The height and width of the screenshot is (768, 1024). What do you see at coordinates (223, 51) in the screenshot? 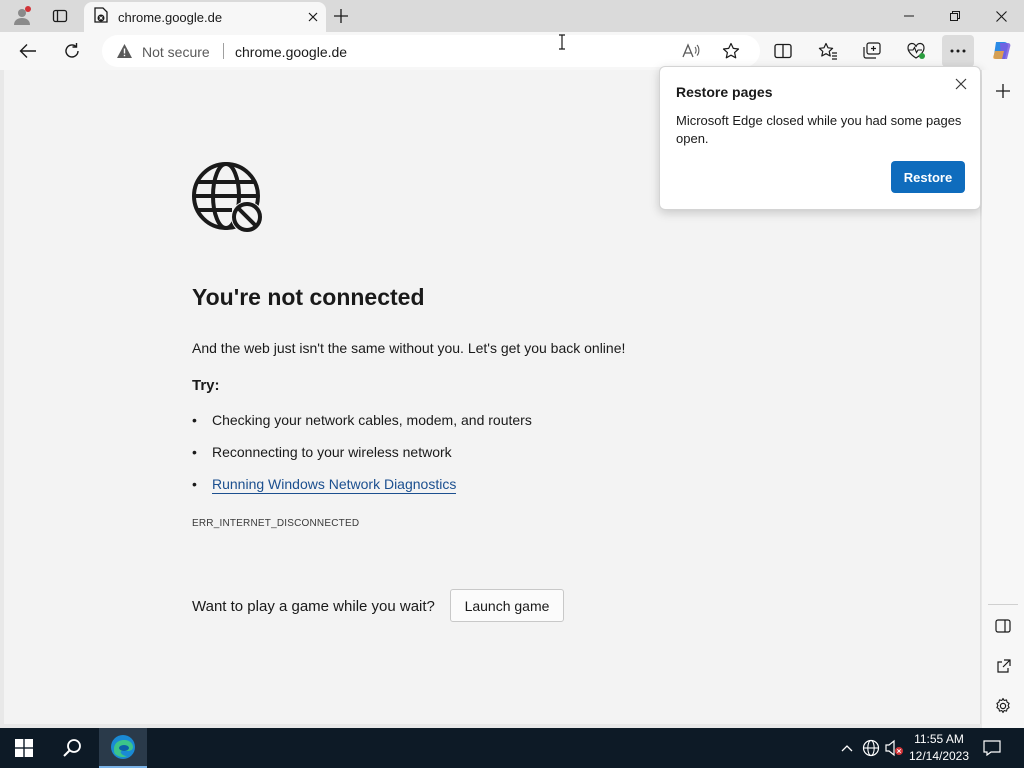
I see `address-separator` at bounding box center [223, 51].